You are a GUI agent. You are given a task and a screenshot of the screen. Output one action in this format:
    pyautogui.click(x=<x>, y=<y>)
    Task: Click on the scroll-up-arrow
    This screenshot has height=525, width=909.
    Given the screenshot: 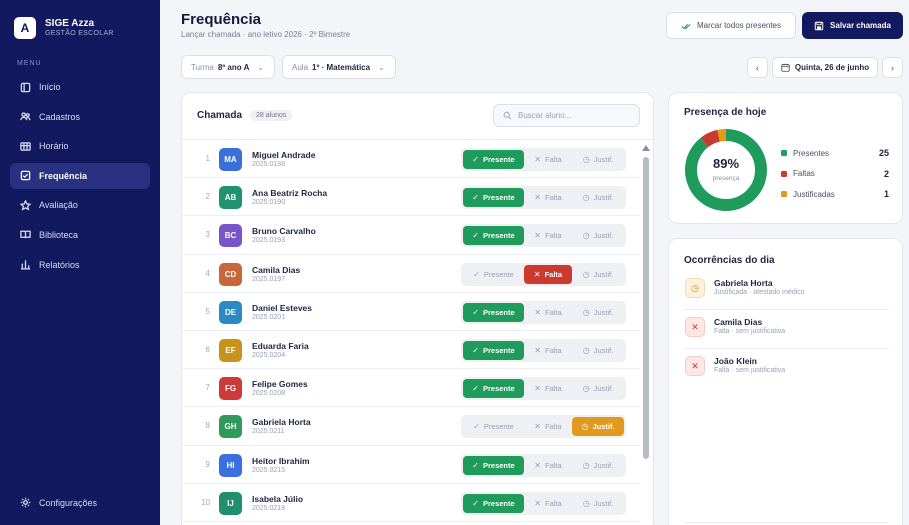 What is the action you would take?
    pyautogui.click(x=646, y=148)
    